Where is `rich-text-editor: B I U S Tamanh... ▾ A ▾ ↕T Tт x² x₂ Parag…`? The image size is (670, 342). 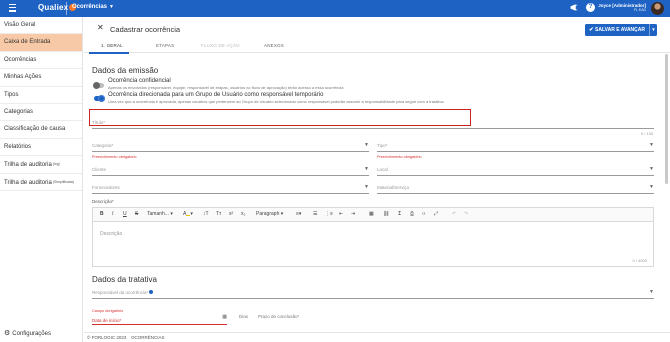 rich-text-editor: B I U S Tamanh... ▾ A ▾ ↕T Tт x² x₂ Parag… is located at coordinates (373, 237).